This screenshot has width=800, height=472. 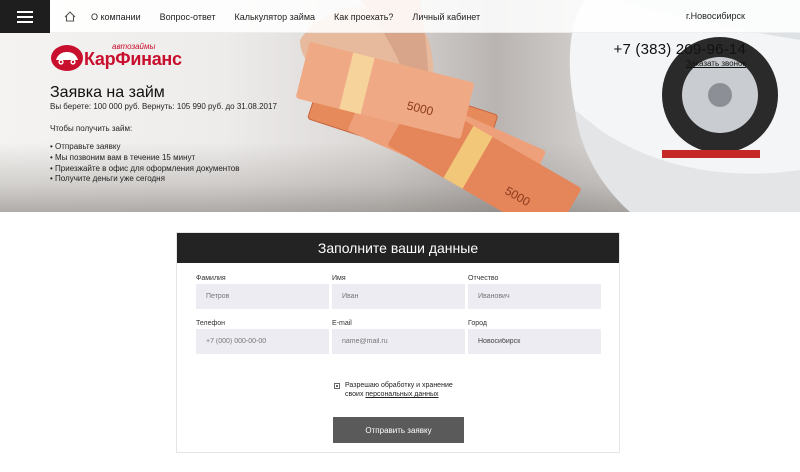 I want to click on logo: автозаймы КарФинанс, so click(x=120, y=57).